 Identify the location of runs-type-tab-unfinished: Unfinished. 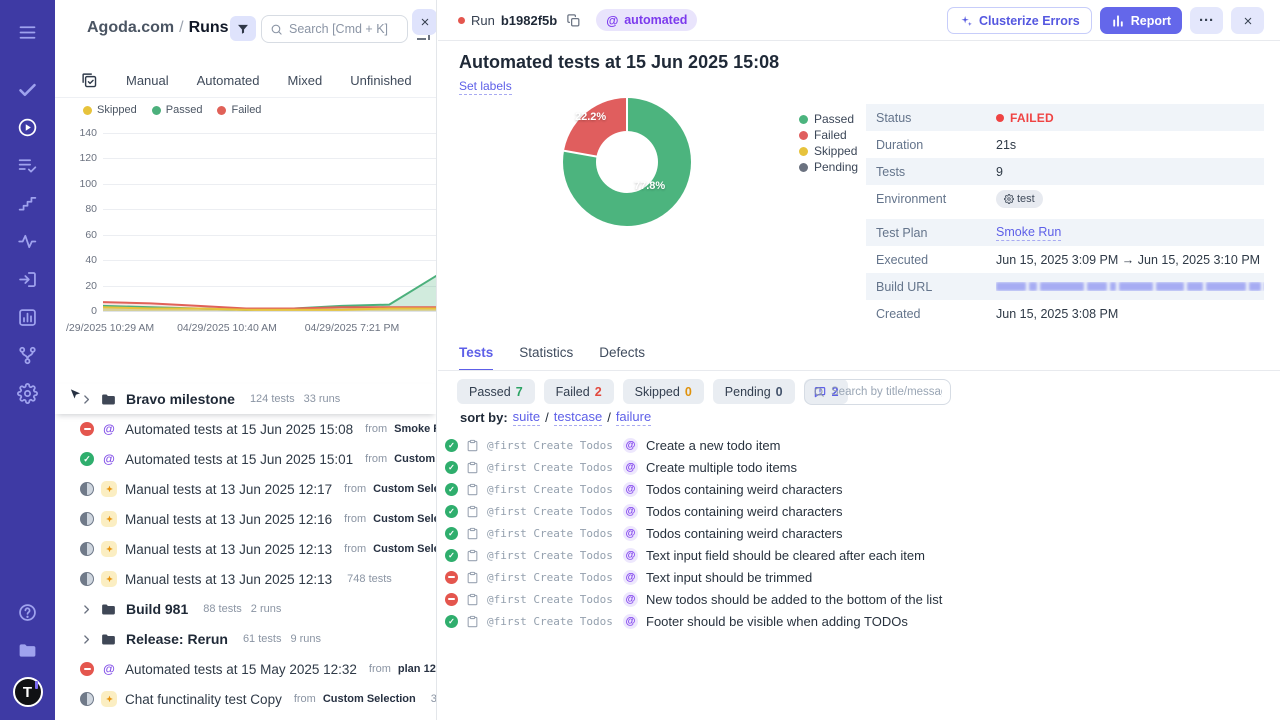
(380, 80).